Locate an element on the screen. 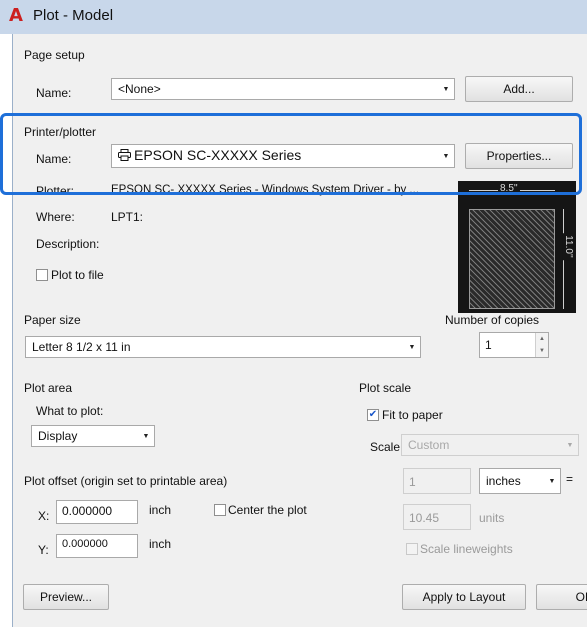  scale-equals-sign: = is located at coordinates (570, 479).